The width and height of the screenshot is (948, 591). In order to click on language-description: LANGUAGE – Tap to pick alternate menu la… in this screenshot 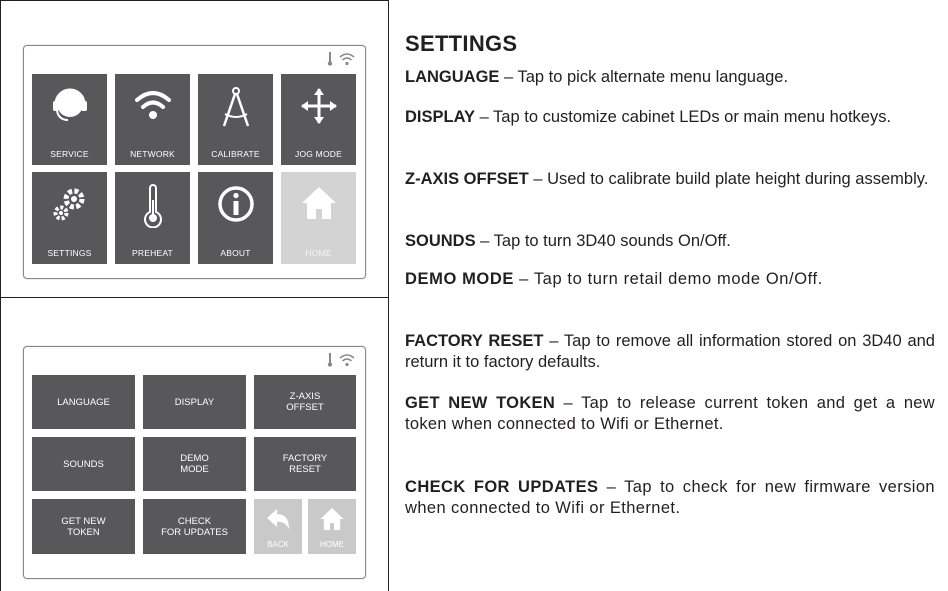, I will do `click(670, 77)`.